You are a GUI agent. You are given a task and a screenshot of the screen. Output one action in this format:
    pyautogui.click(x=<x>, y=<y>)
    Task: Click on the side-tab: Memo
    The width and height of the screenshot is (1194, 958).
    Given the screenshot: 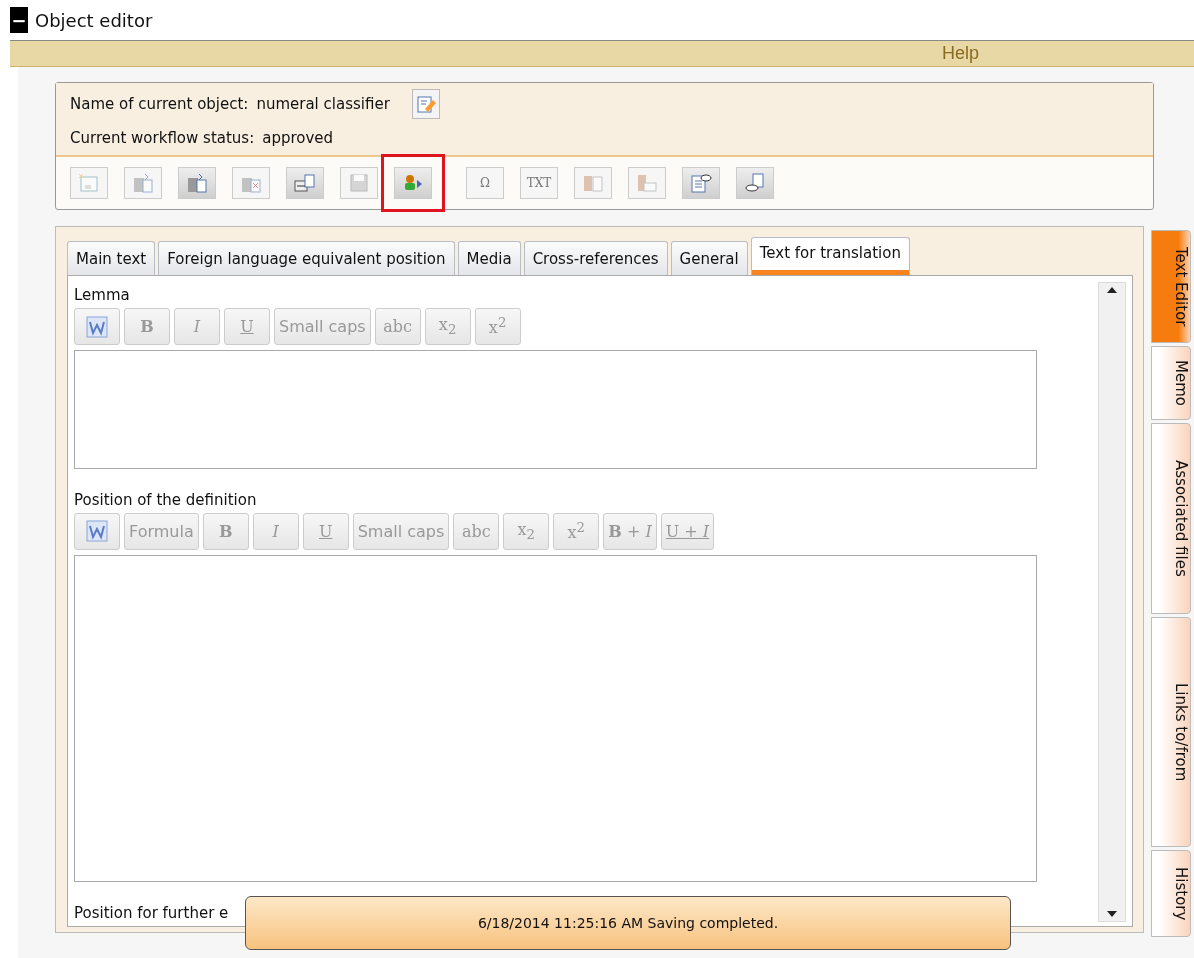 What is the action you would take?
    pyautogui.click(x=1171, y=383)
    